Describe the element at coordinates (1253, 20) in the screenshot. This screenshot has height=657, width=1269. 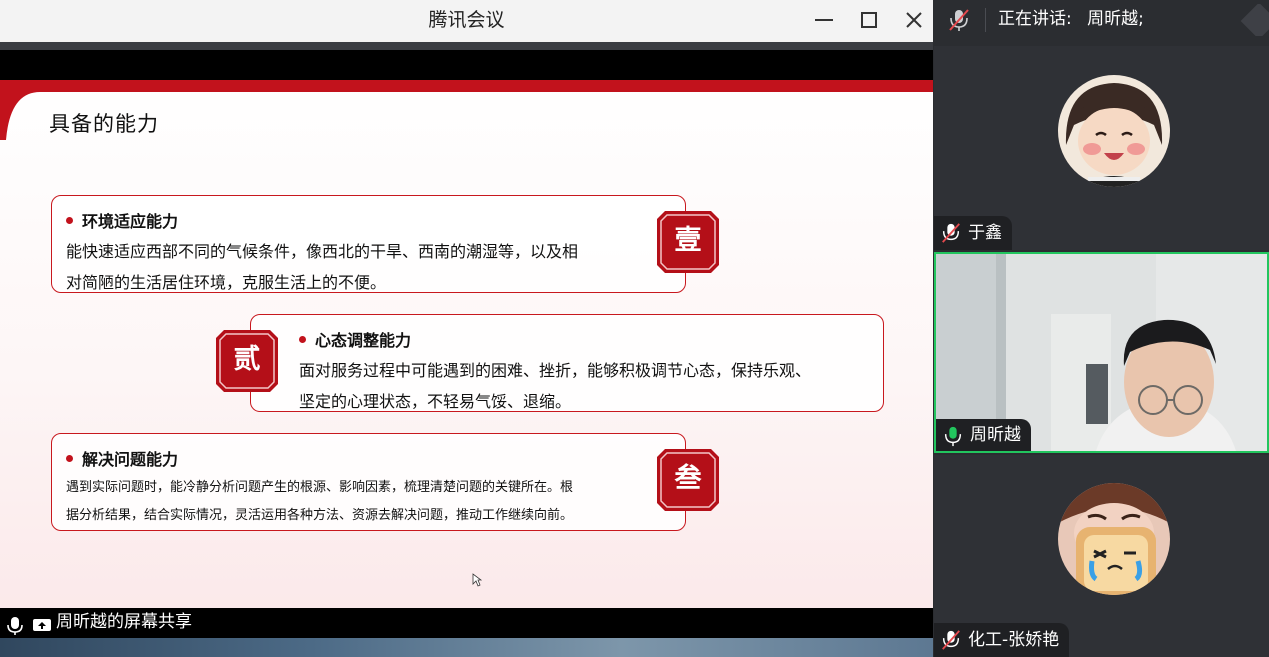
I see `panel-corner-decoration` at that location.